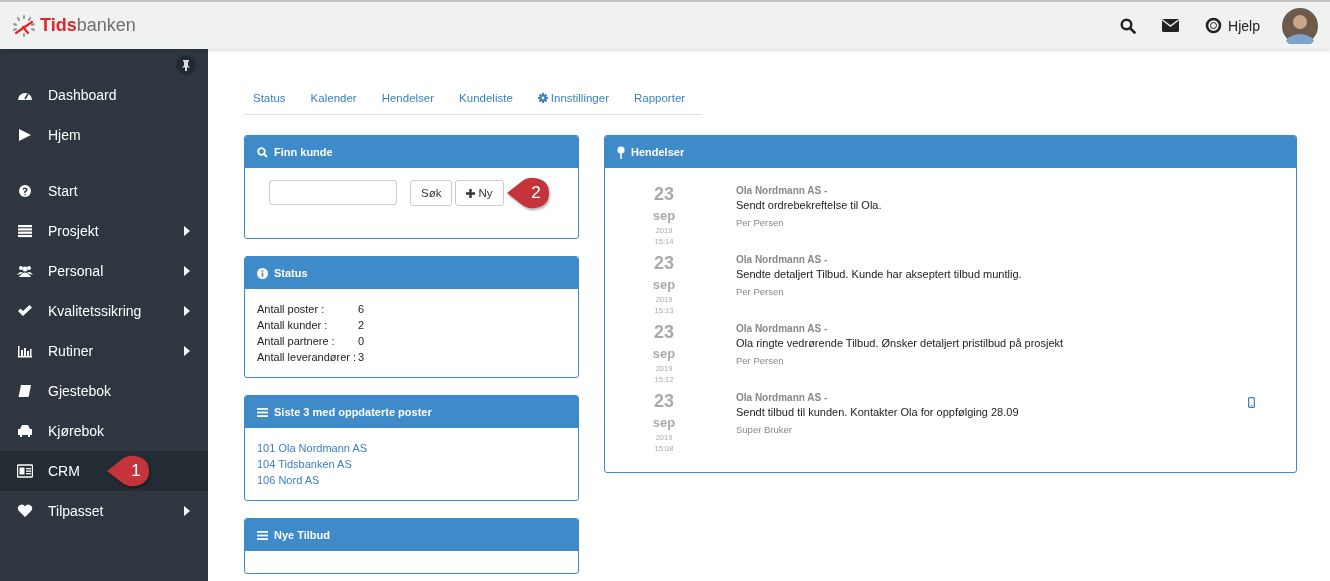 The image size is (1330, 581). I want to click on tab: Kalender, so click(329, 93).